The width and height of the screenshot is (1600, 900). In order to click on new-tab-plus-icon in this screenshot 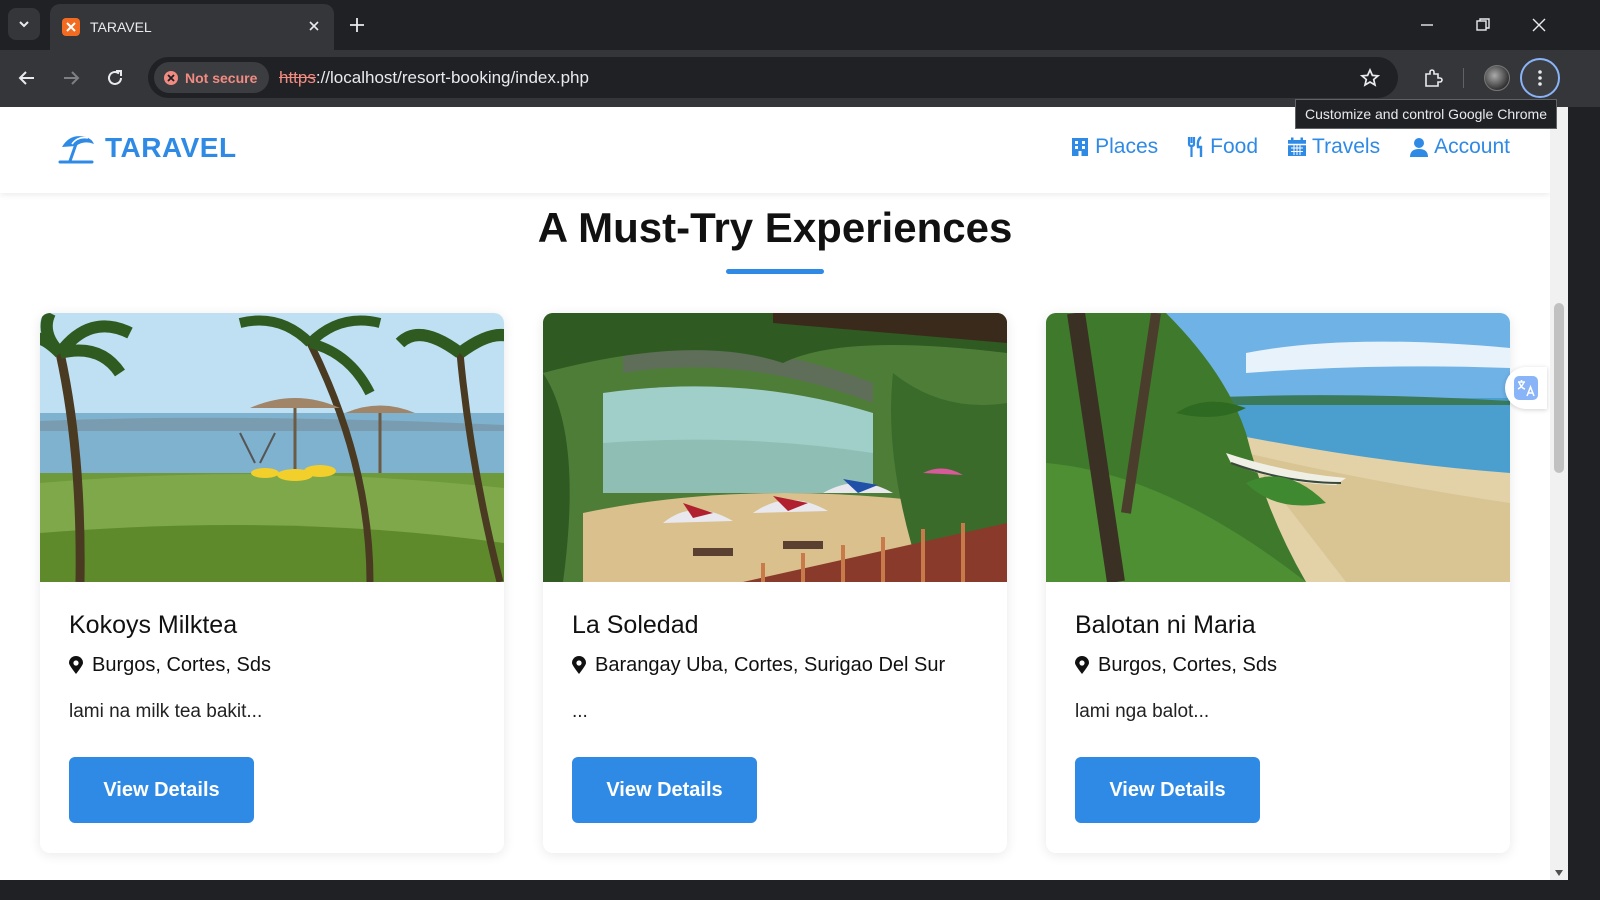, I will do `click(357, 25)`.